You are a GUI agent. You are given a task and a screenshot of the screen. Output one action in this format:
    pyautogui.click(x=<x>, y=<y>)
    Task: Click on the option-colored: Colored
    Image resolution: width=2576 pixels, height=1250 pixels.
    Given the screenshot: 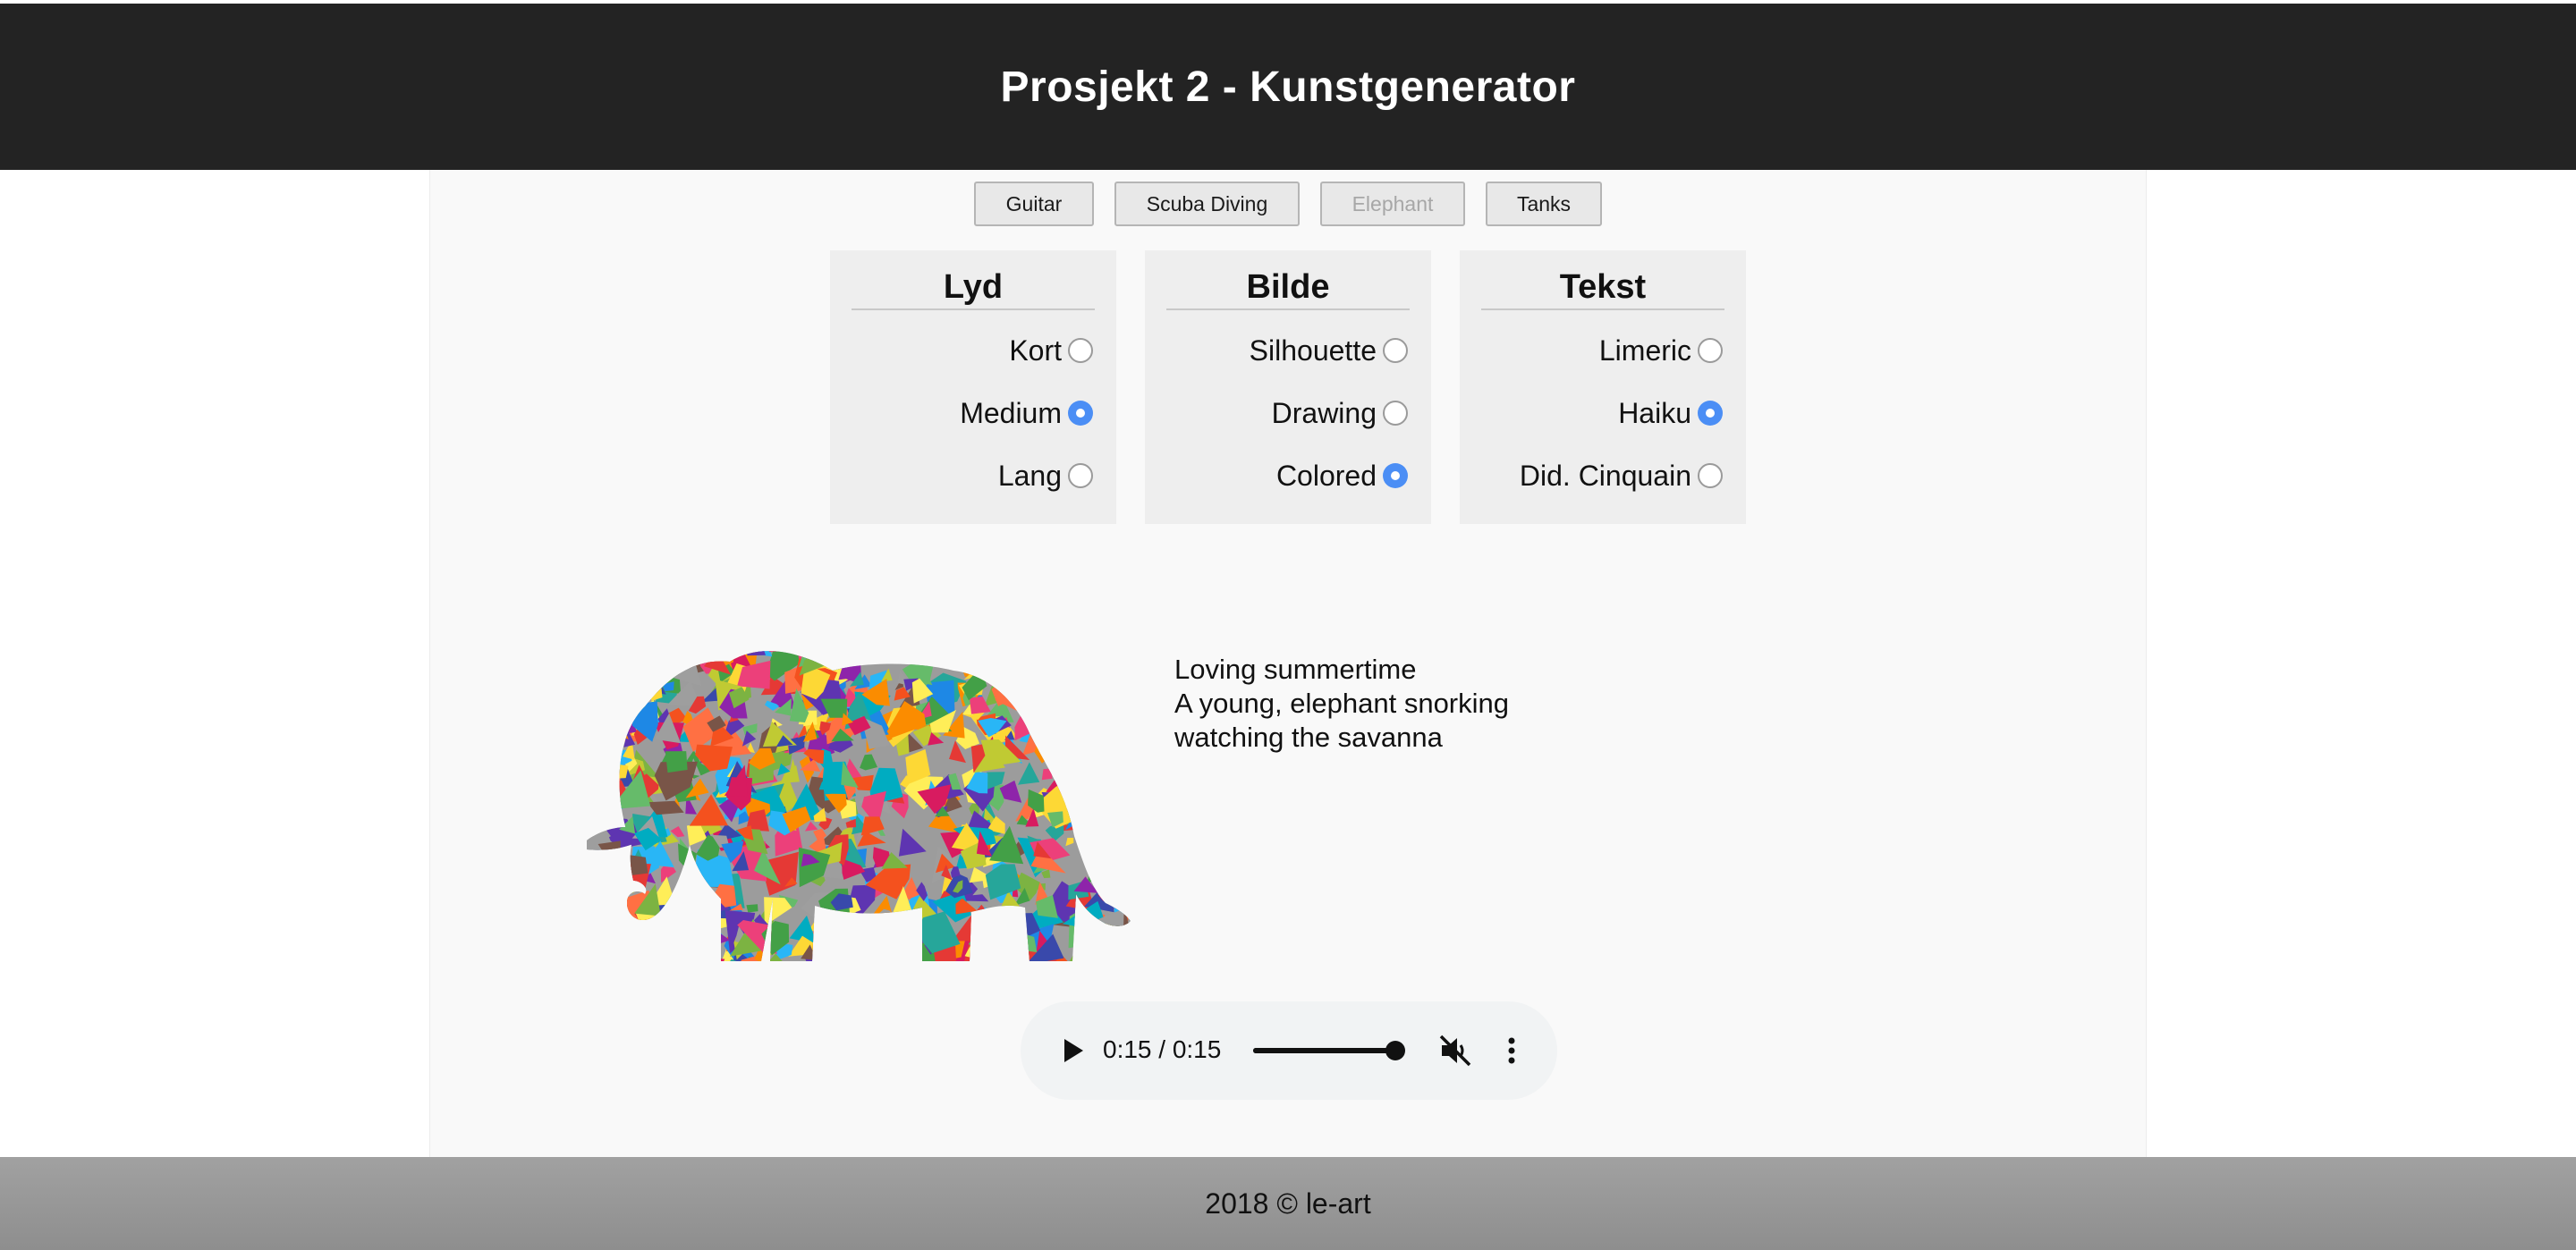 What is the action you would take?
    pyautogui.click(x=1288, y=476)
    